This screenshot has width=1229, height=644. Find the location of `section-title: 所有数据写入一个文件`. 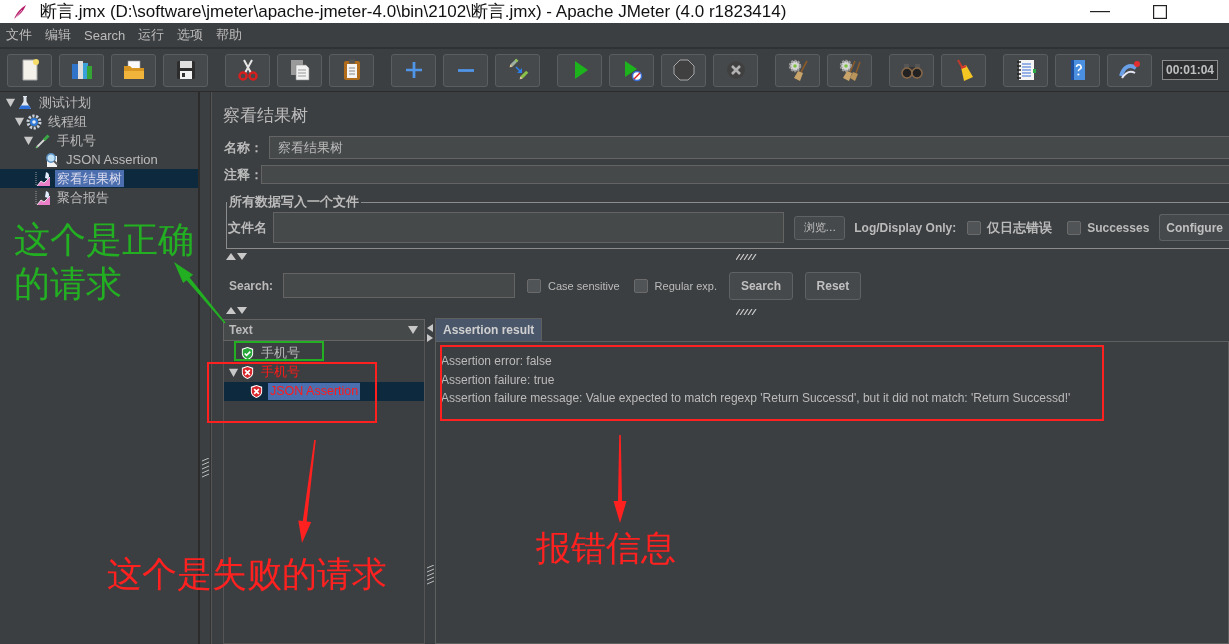

section-title: 所有数据写入一个文件 is located at coordinates (294, 202).